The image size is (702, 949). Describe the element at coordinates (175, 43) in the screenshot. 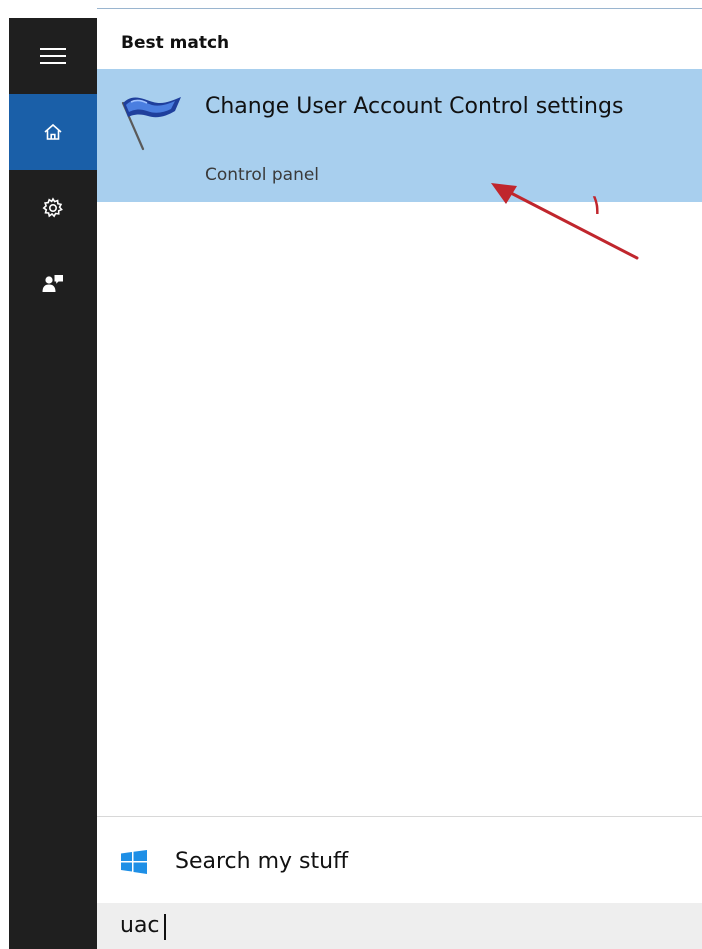

I see `best-match-heading: Best match` at that location.